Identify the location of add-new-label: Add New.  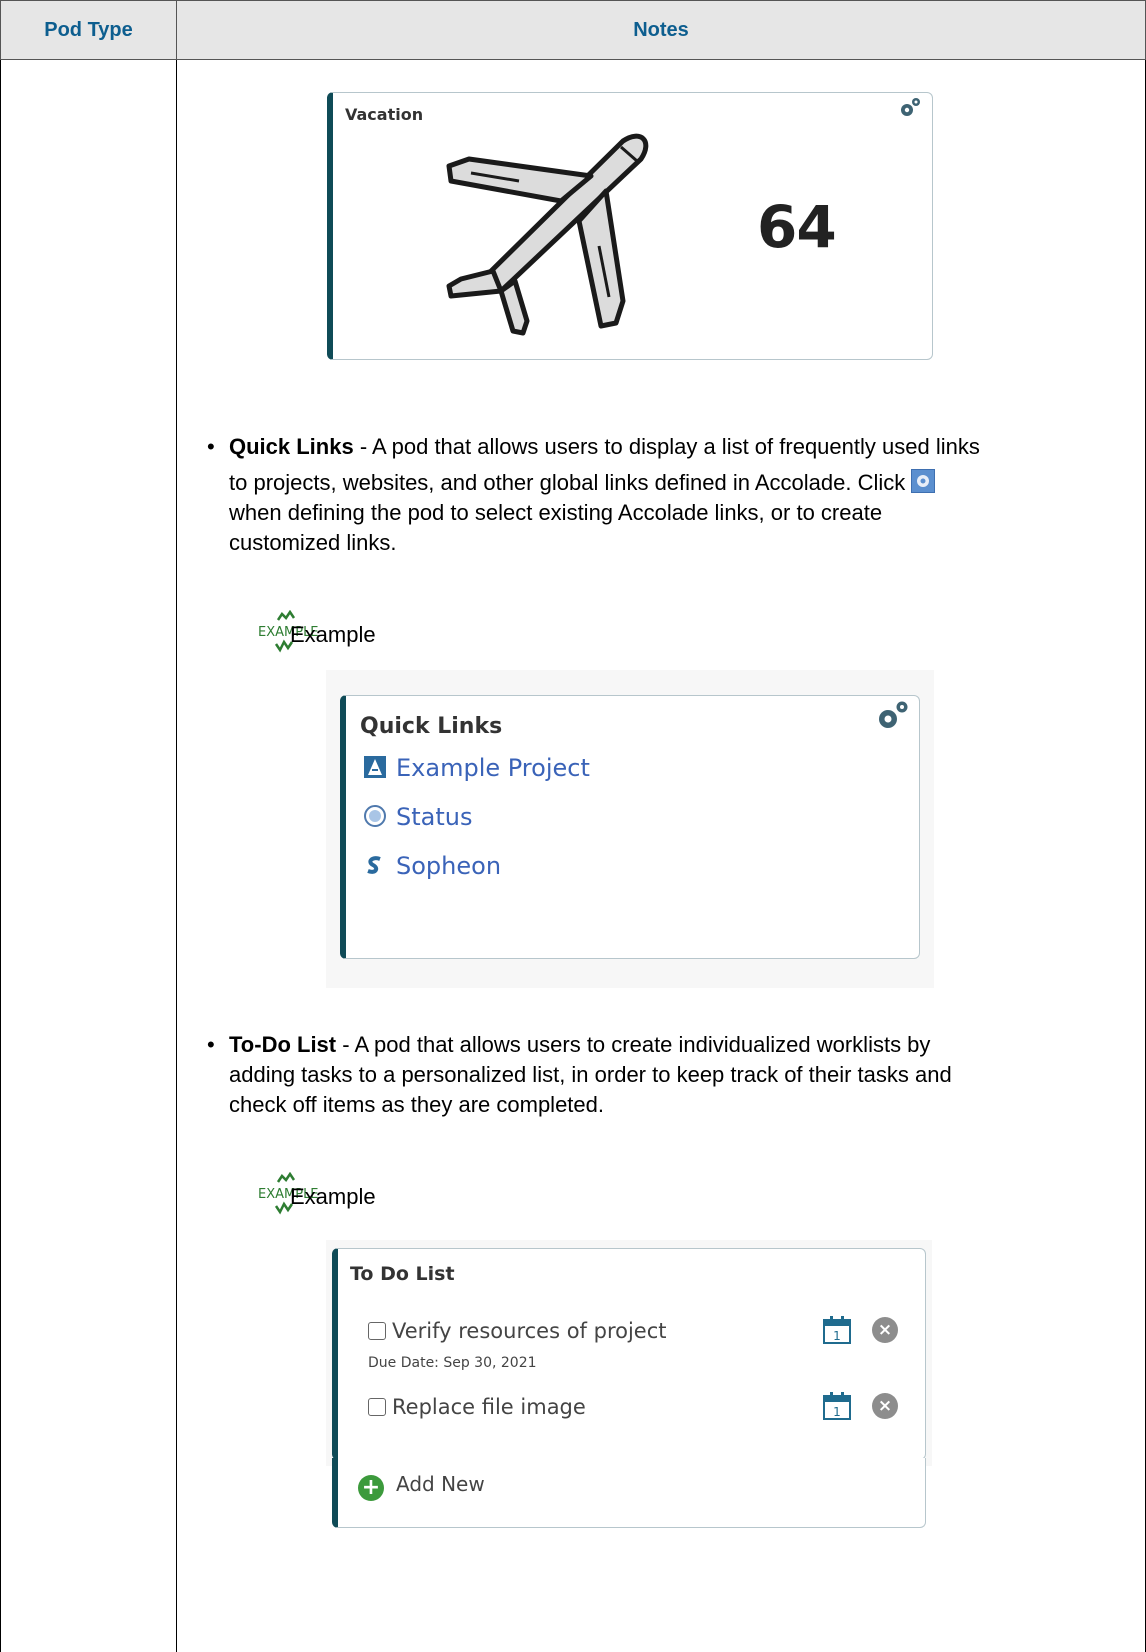
(440, 1484).